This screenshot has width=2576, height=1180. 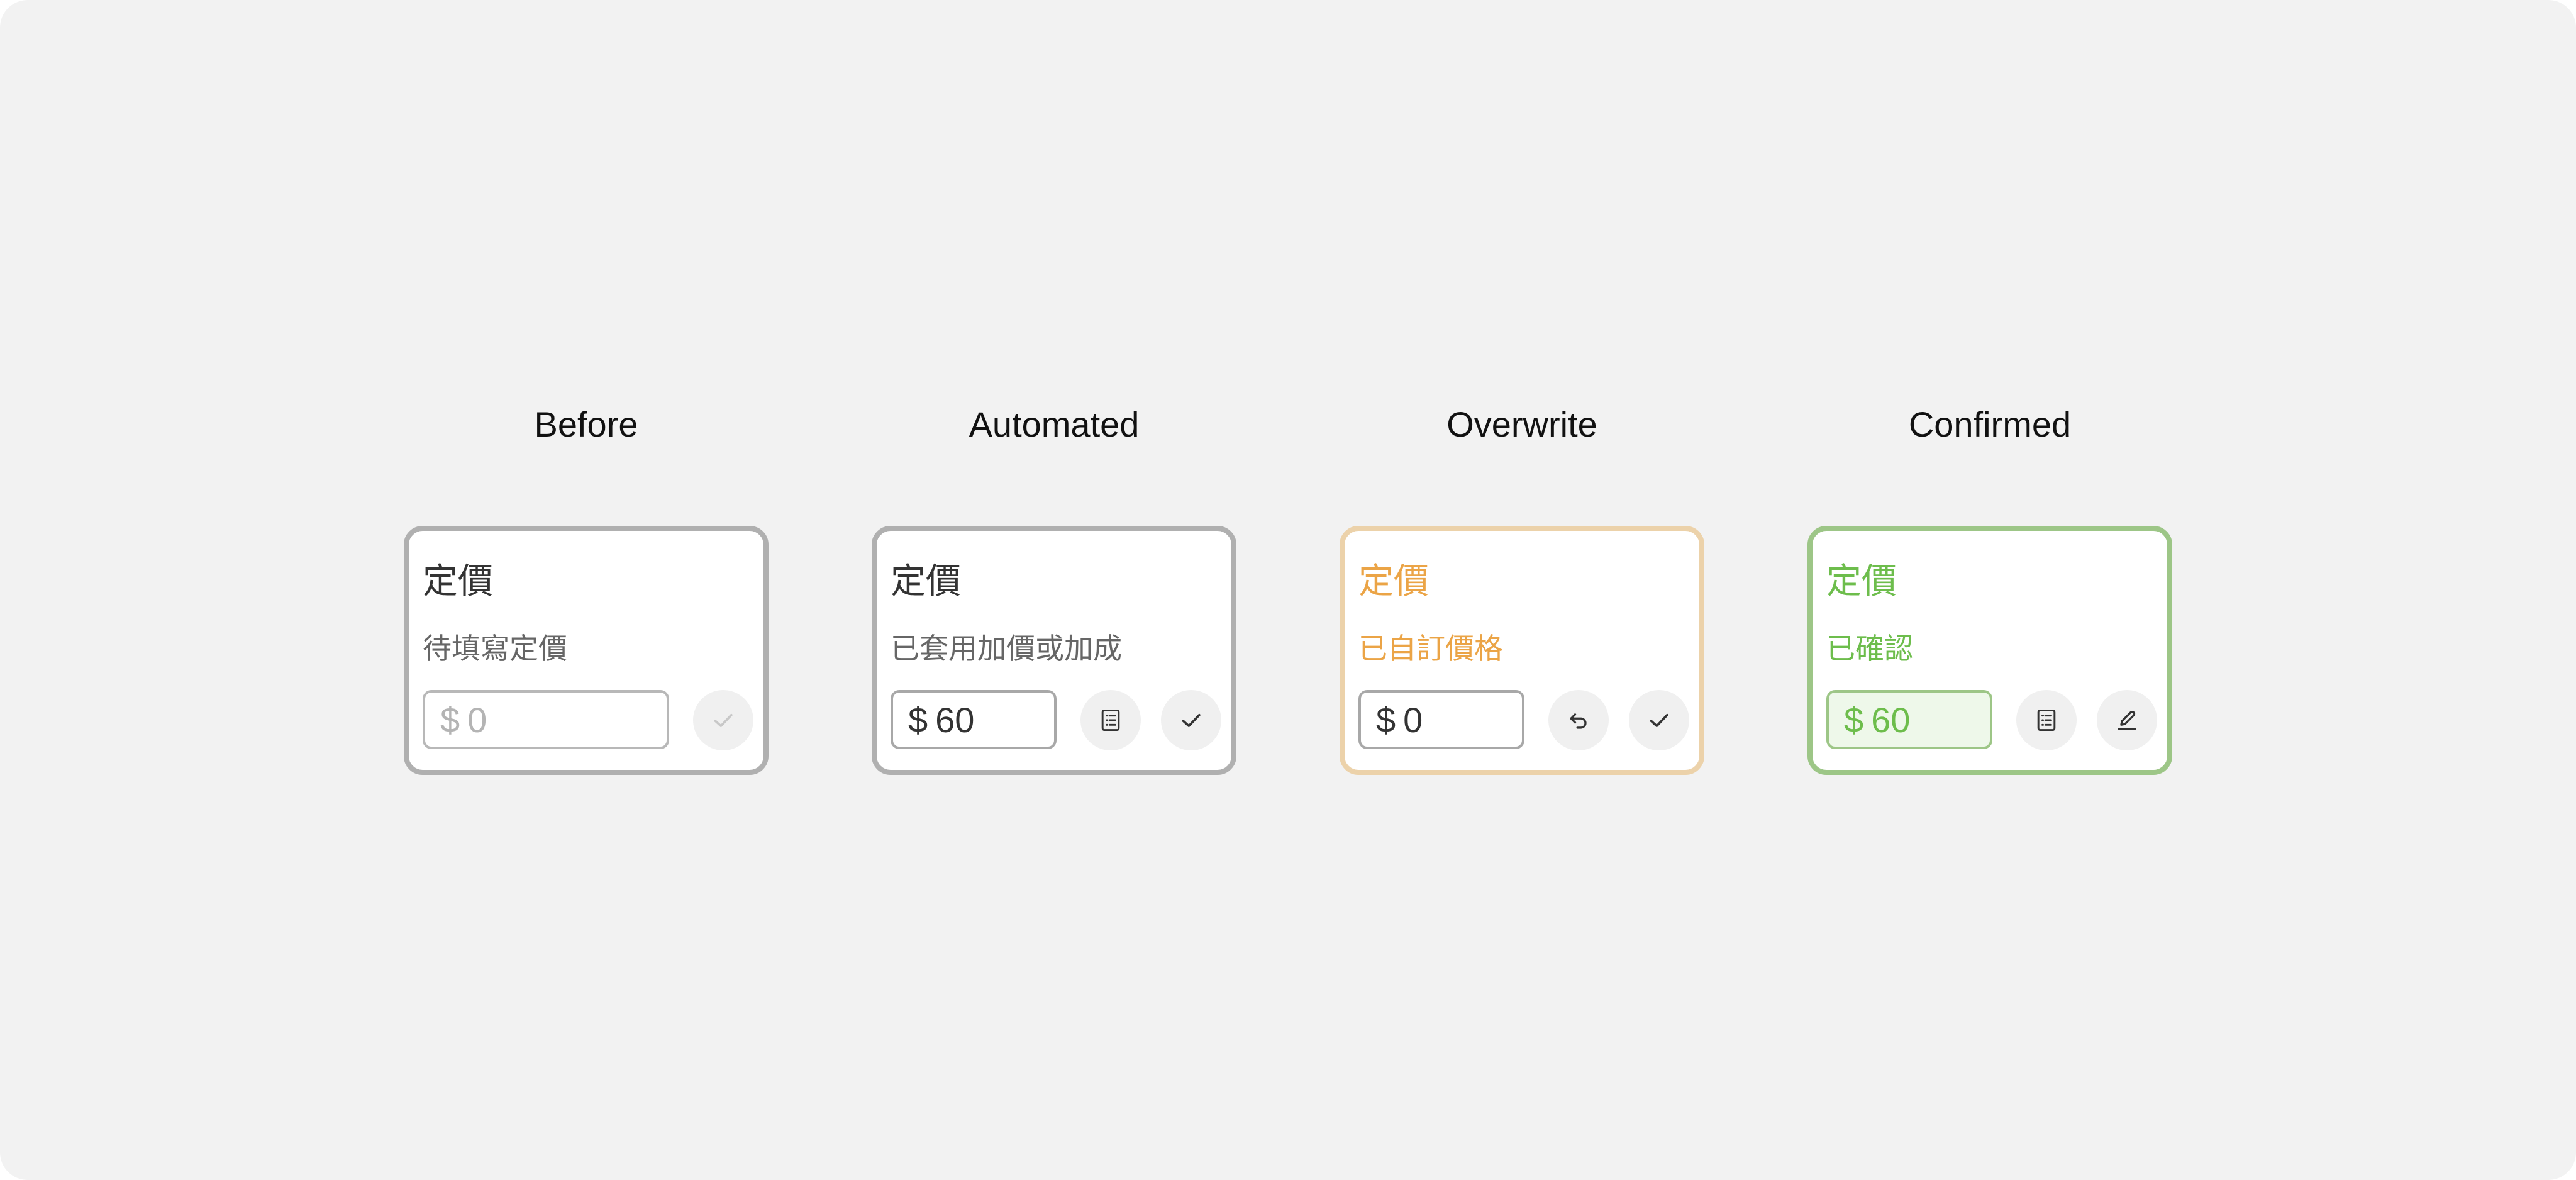 What do you see at coordinates (586, 424) in the screenshot?
I see `state-heading: Before` at bounding box center [586, 424].